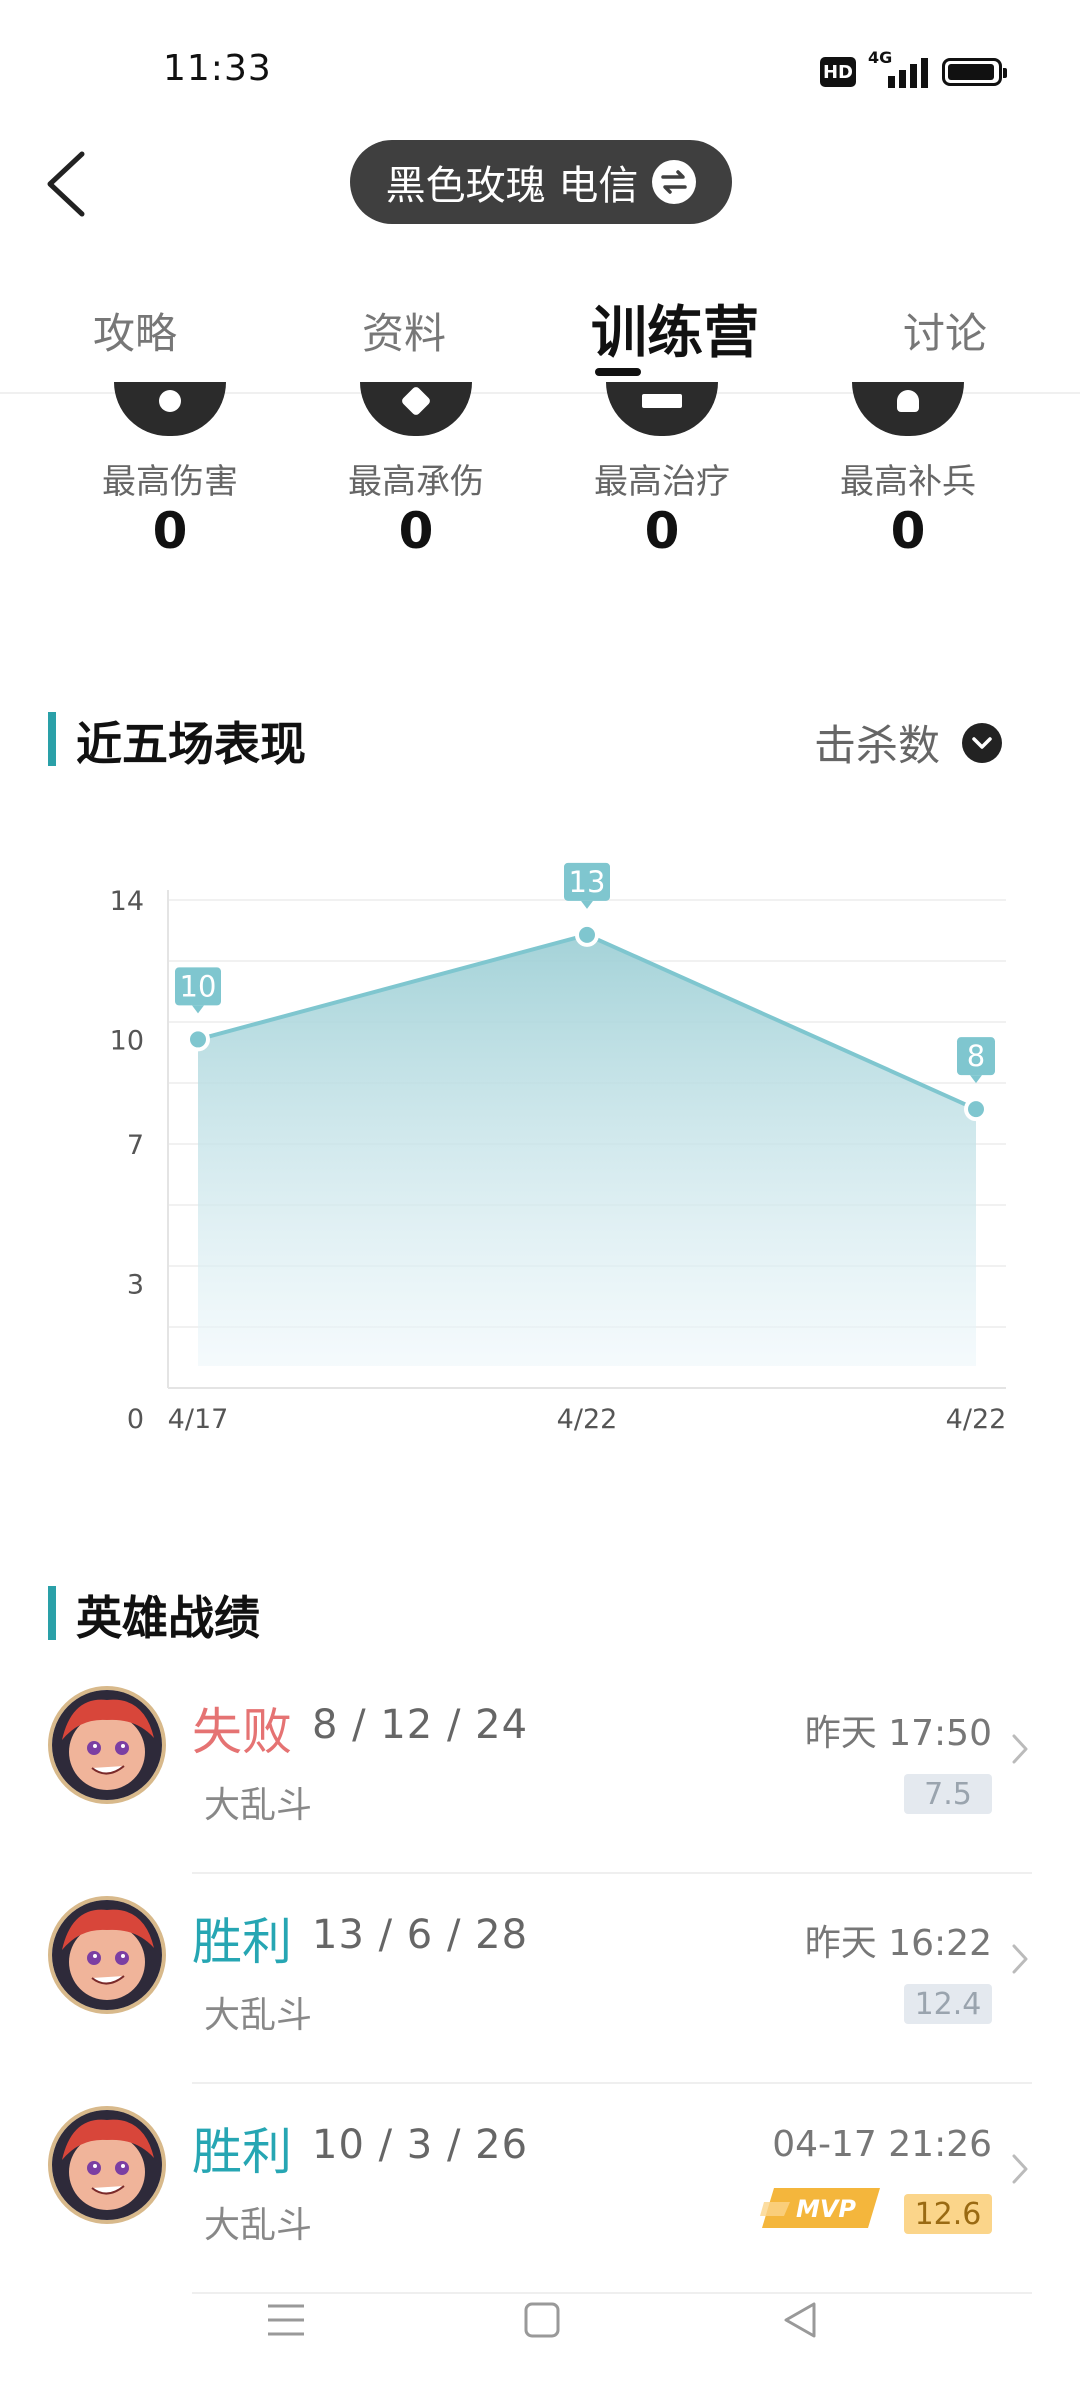 The width and height of the screenshot is (1080, 2400). I want to click on y-tick-label: 7, so click(135, 1145).